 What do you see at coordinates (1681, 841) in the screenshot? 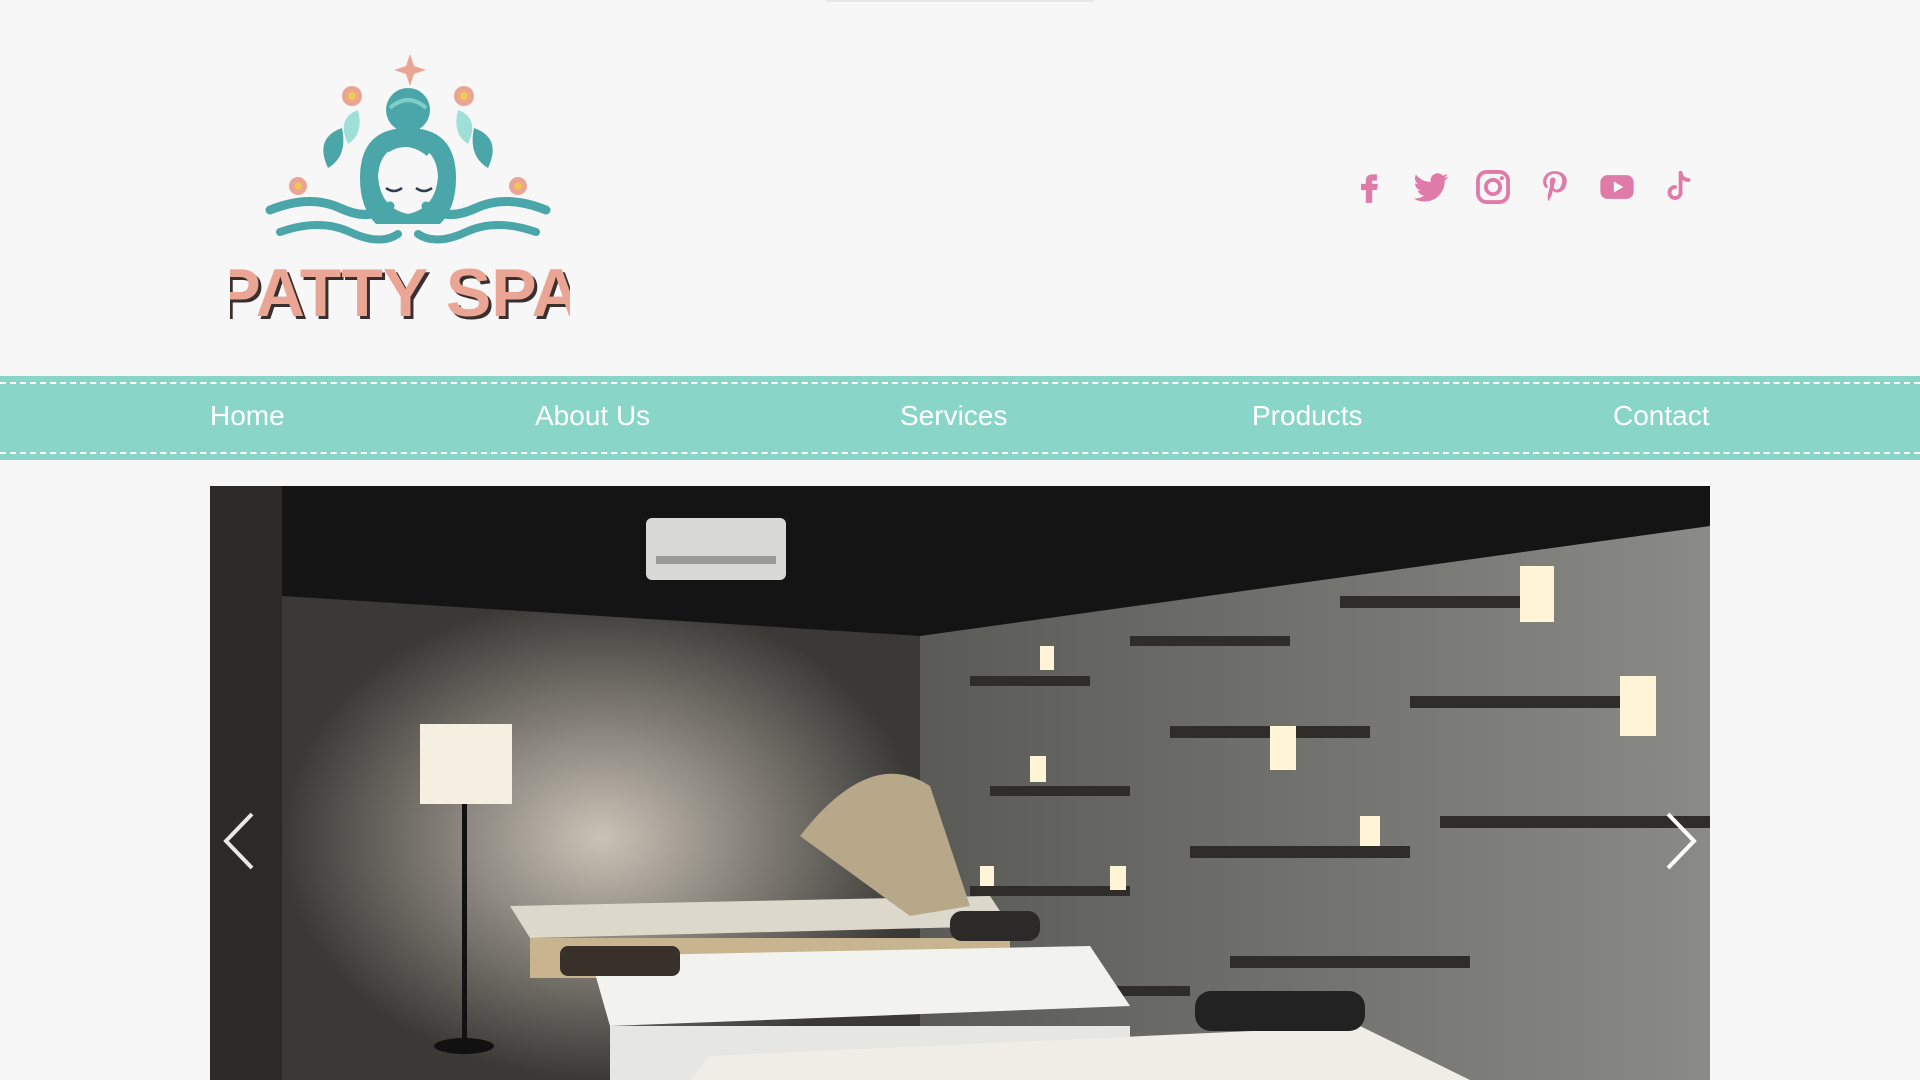
I see `chevron-right-icon` at bounding box center [1681, 841].